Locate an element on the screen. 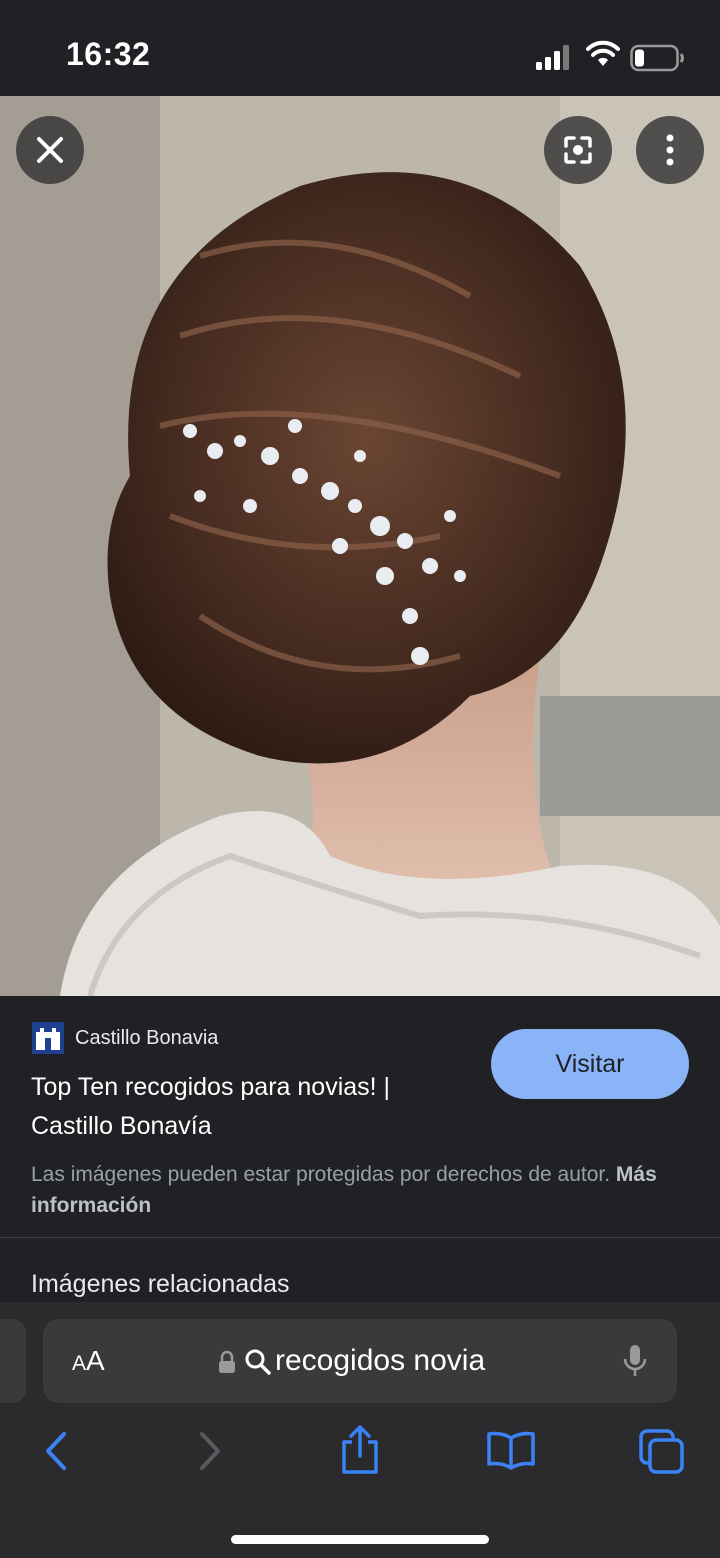 The height and width of the screenshot is (1558, 720). battery-icon is located at coordinates (657, 58).